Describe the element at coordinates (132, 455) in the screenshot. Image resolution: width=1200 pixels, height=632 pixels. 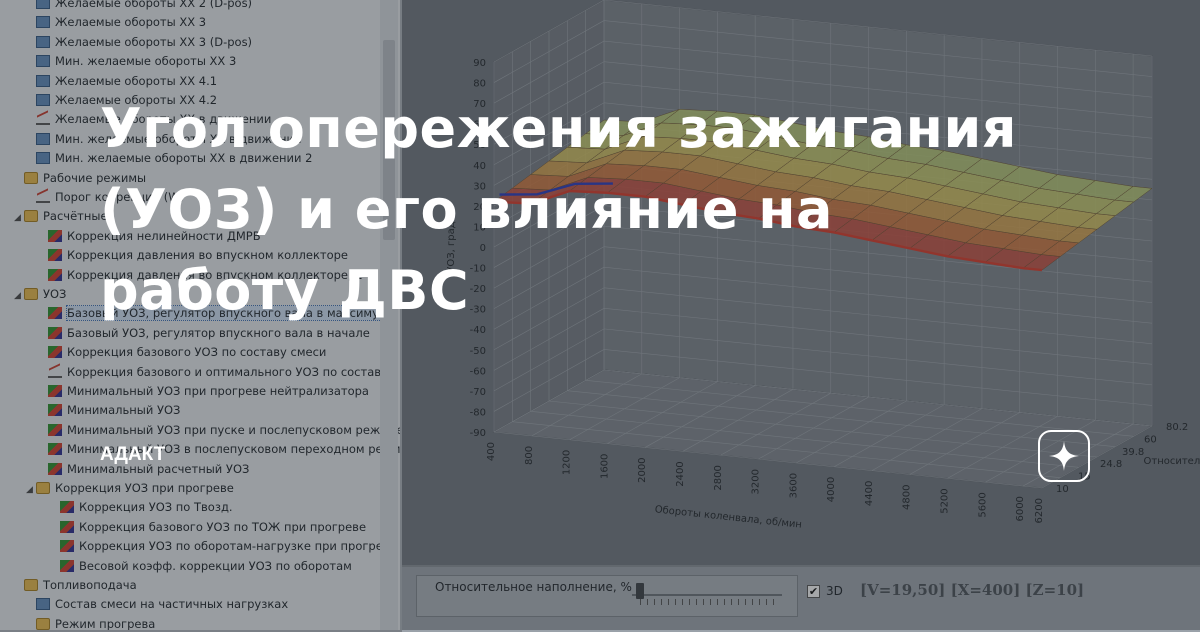
I see `brand-name: АДАКТ` at that location.